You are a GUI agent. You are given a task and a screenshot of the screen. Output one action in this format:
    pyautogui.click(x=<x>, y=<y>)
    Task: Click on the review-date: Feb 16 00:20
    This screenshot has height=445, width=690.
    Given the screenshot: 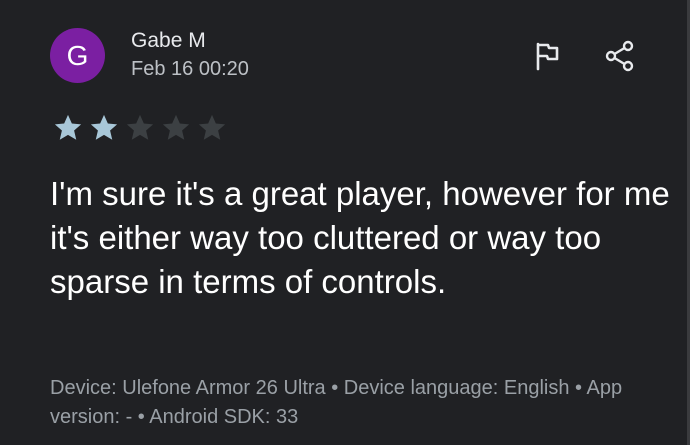 What is the action you would take?
    pyautogui.click(x=190, y=69)
    